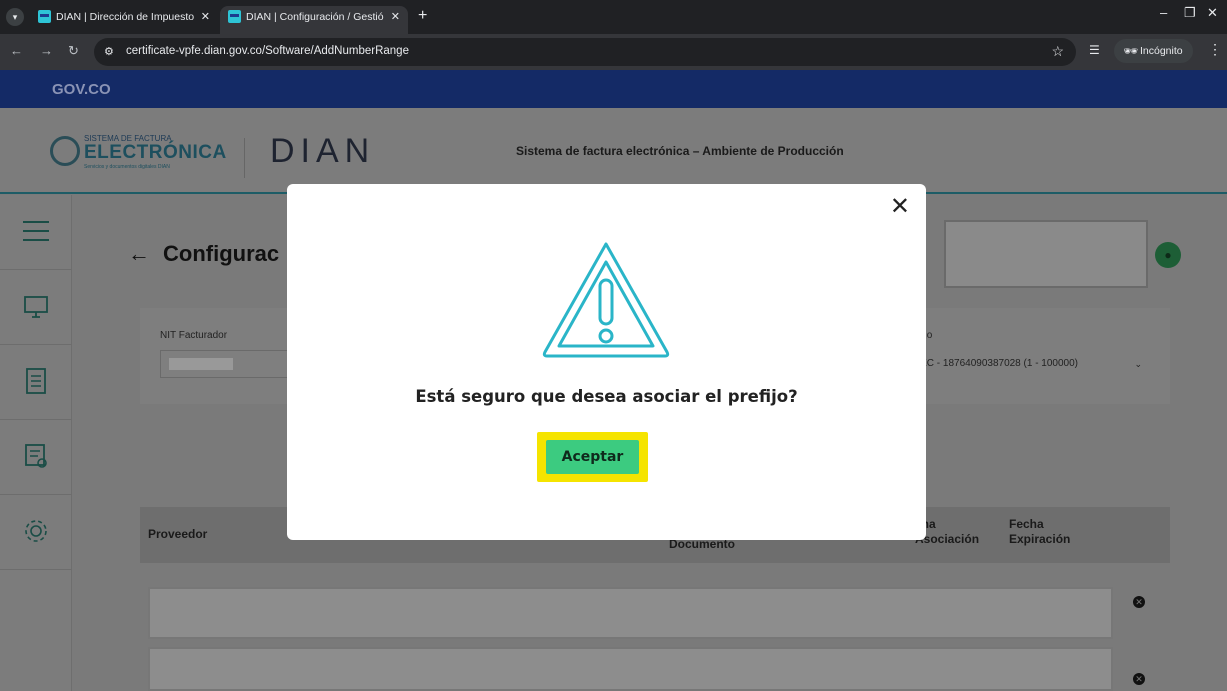 This screenshot has width=1227, height=691. I want to click on back-icon: ←, so click(16, 50).